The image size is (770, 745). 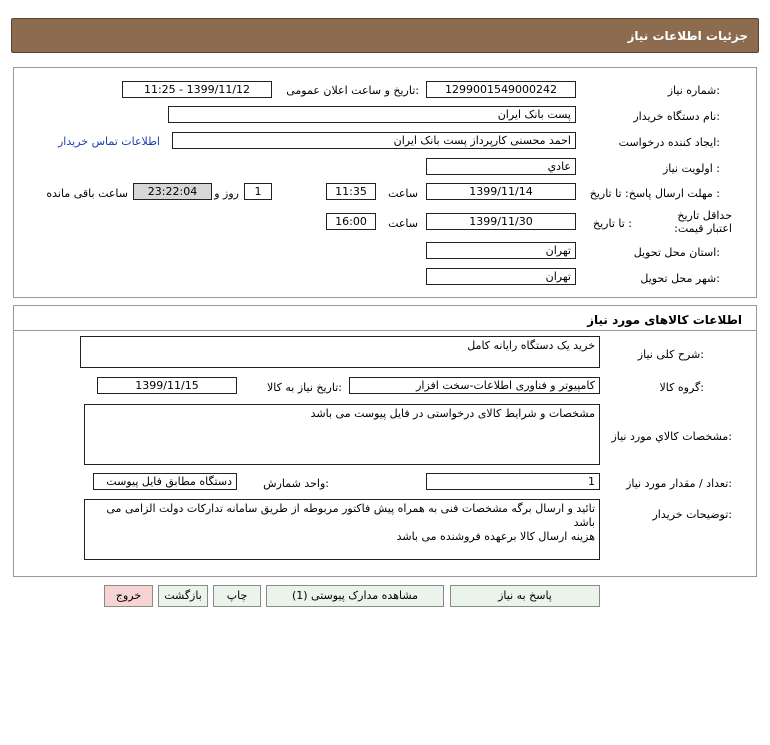 I want to click on exit-button: خروج, so click(x=128, y=596).